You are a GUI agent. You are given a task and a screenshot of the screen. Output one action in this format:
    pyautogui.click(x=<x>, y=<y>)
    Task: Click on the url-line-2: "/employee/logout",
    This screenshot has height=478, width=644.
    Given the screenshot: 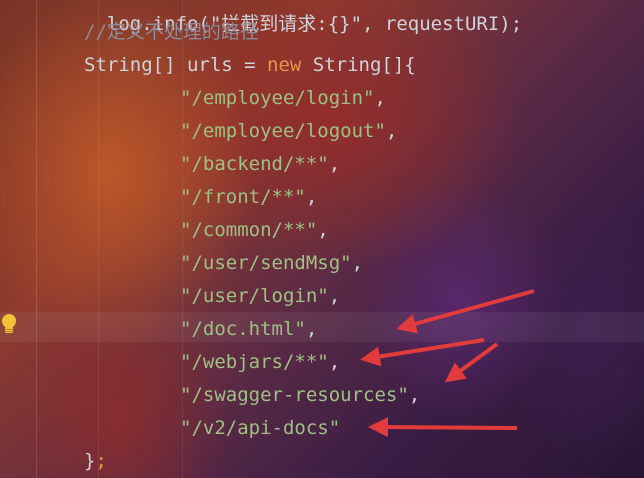 What is the action you would take?
    pyautogui.click(x=288, y=131)
    